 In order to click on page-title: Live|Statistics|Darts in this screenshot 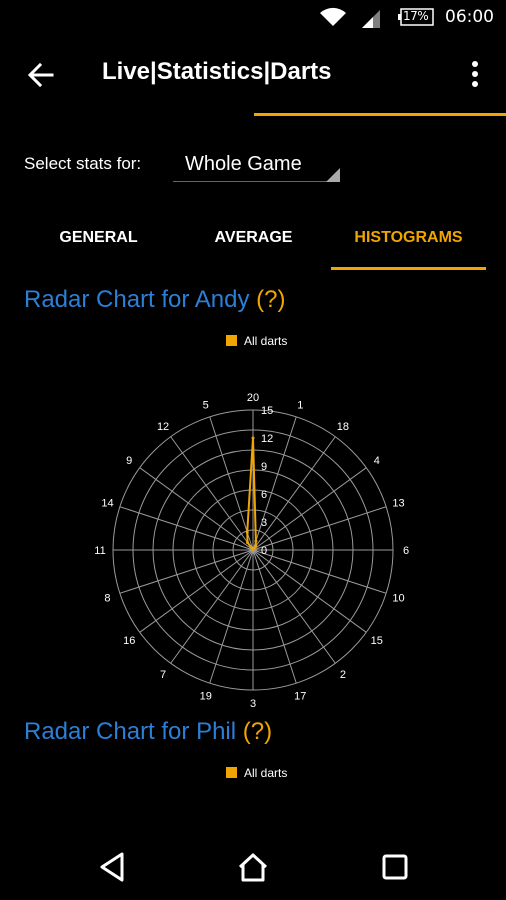, I will do `click(217, 71)`.